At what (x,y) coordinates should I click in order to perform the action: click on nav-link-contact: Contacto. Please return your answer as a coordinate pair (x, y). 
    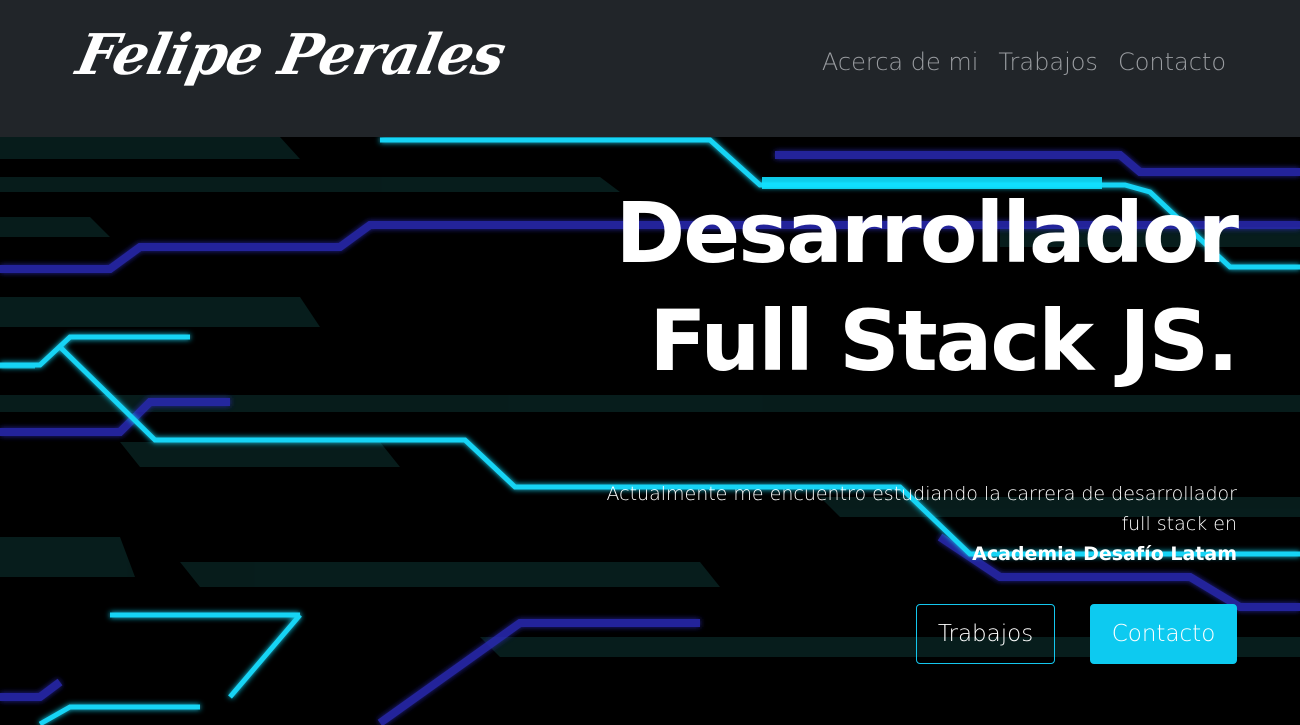
    Looking at the image, I should click on (1172, 62).